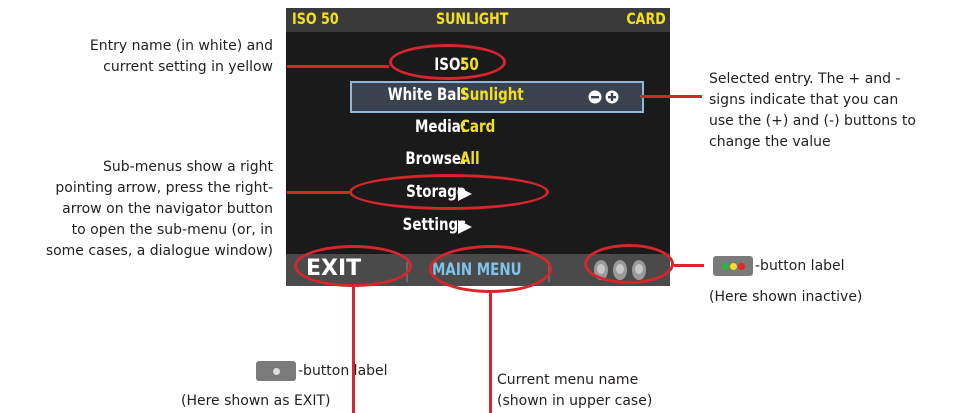 This screenshot has height=413, width=959. I want to click on annotation-line: Selected entry. The + and -, so click(805, 79).